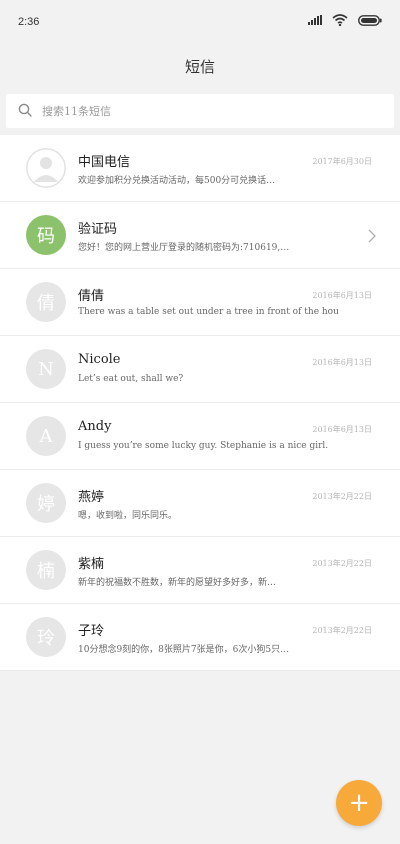 The height and width of the screenshot is (844, 400). What do you see at coordinates (315, 21) in the screenshot?
I see `signal-icon` at bounding box center [315, 21].